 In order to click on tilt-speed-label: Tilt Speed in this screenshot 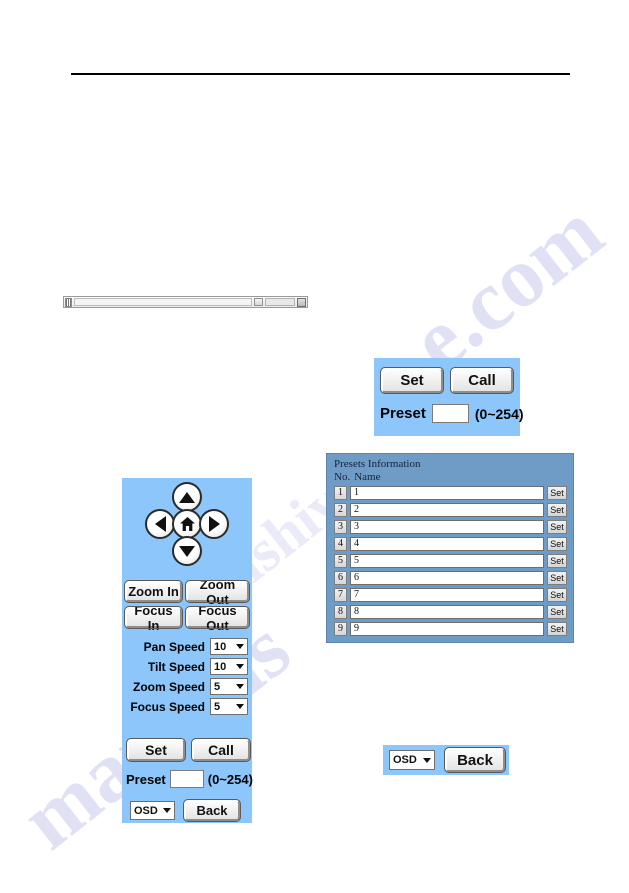, I will do `click(176, 666)`.